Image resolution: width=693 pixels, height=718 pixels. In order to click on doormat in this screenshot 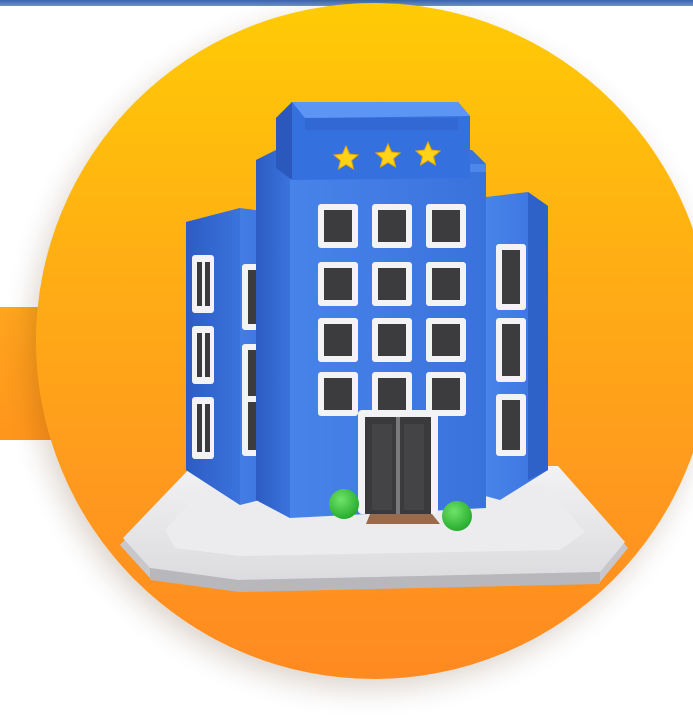, I will do `click(403, 519)`.